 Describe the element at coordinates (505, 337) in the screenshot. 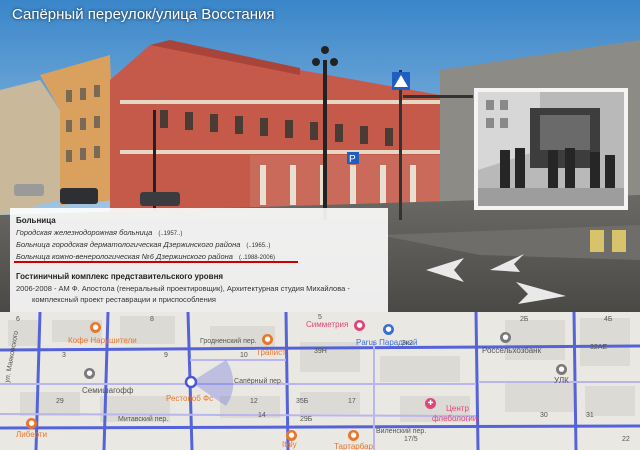

I see `bank-icon: ●` at that location.